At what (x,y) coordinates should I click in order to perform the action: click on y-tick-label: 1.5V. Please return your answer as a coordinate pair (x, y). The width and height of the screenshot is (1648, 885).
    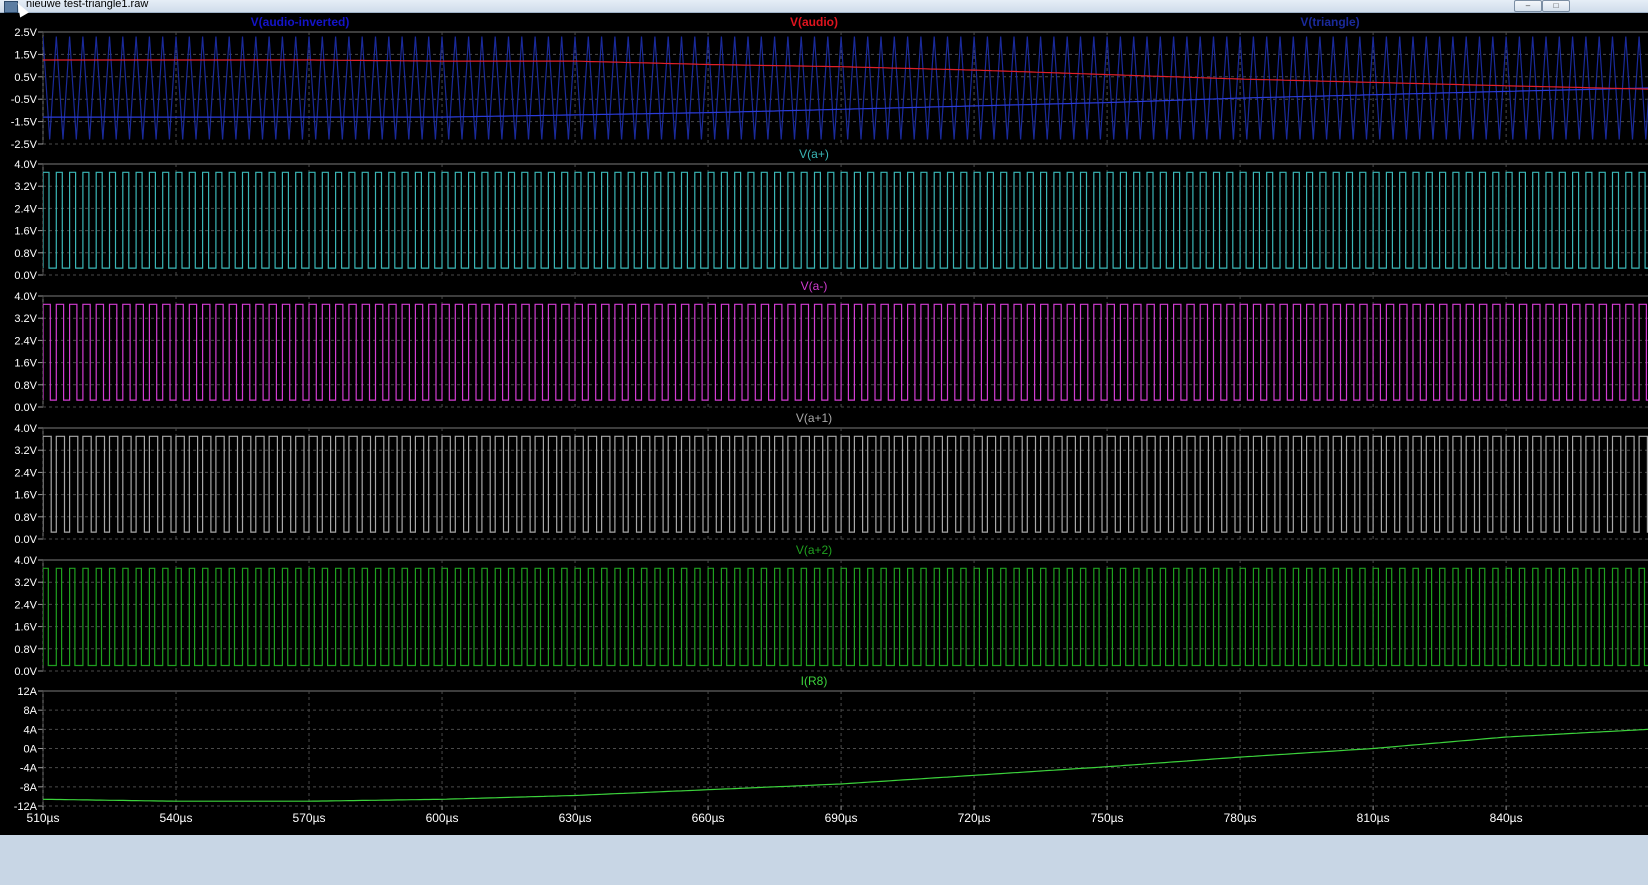
    Looking at the image, I should click on (25, 55).